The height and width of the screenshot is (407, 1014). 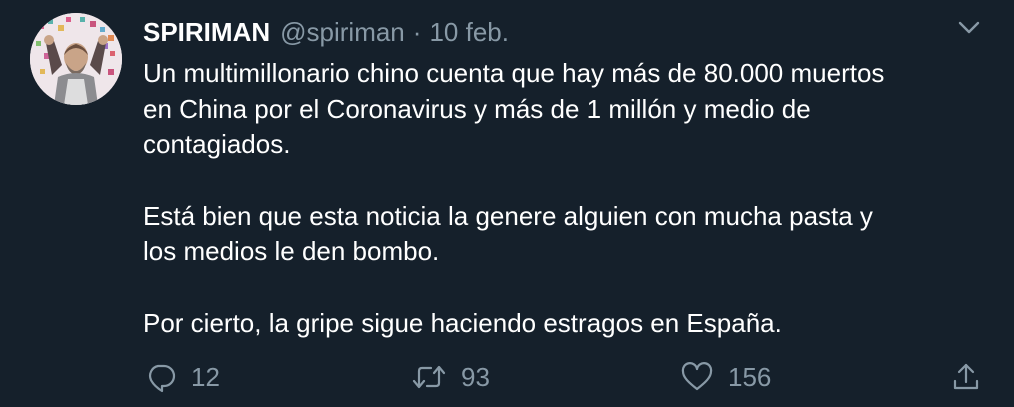 What do you see at coordinates (342, 32) in the screenshot?
I see `user-handle: @spiriman` at bounding box center [342, 32].